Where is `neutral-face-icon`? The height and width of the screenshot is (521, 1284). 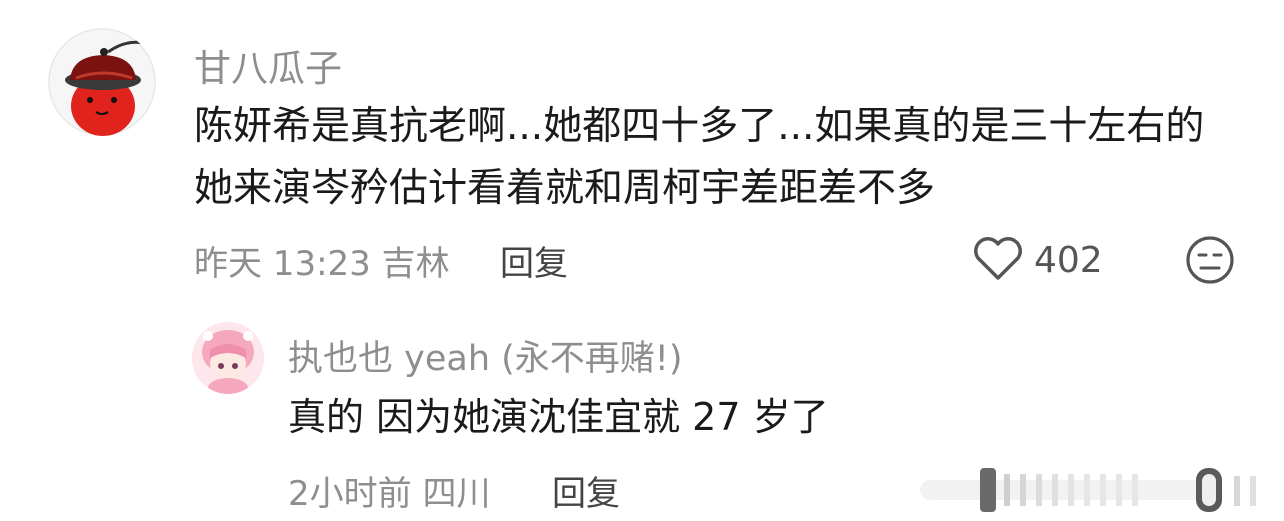
neutral-face-icon is located at coordinates (1210, 260).